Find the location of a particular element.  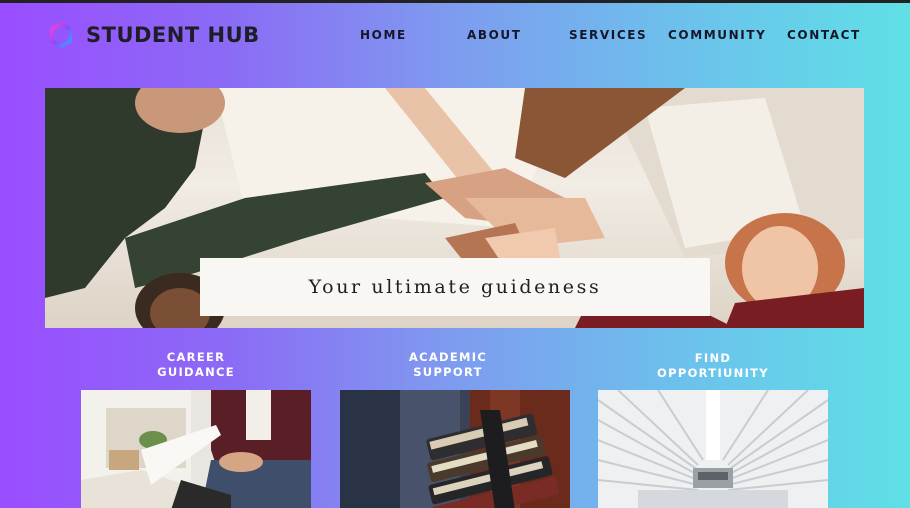

card-title-career: CAREER GUIDANCE is located at coordinates (196, 365).